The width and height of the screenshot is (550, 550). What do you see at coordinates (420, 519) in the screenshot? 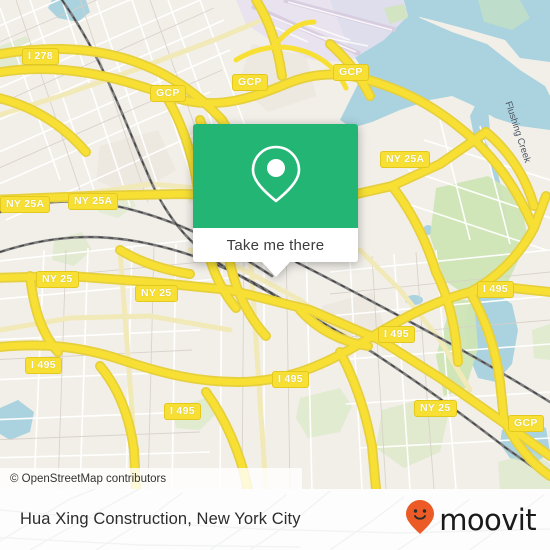
I see `moovit-smiley-pin-icon` at bounding box center [420, 519].